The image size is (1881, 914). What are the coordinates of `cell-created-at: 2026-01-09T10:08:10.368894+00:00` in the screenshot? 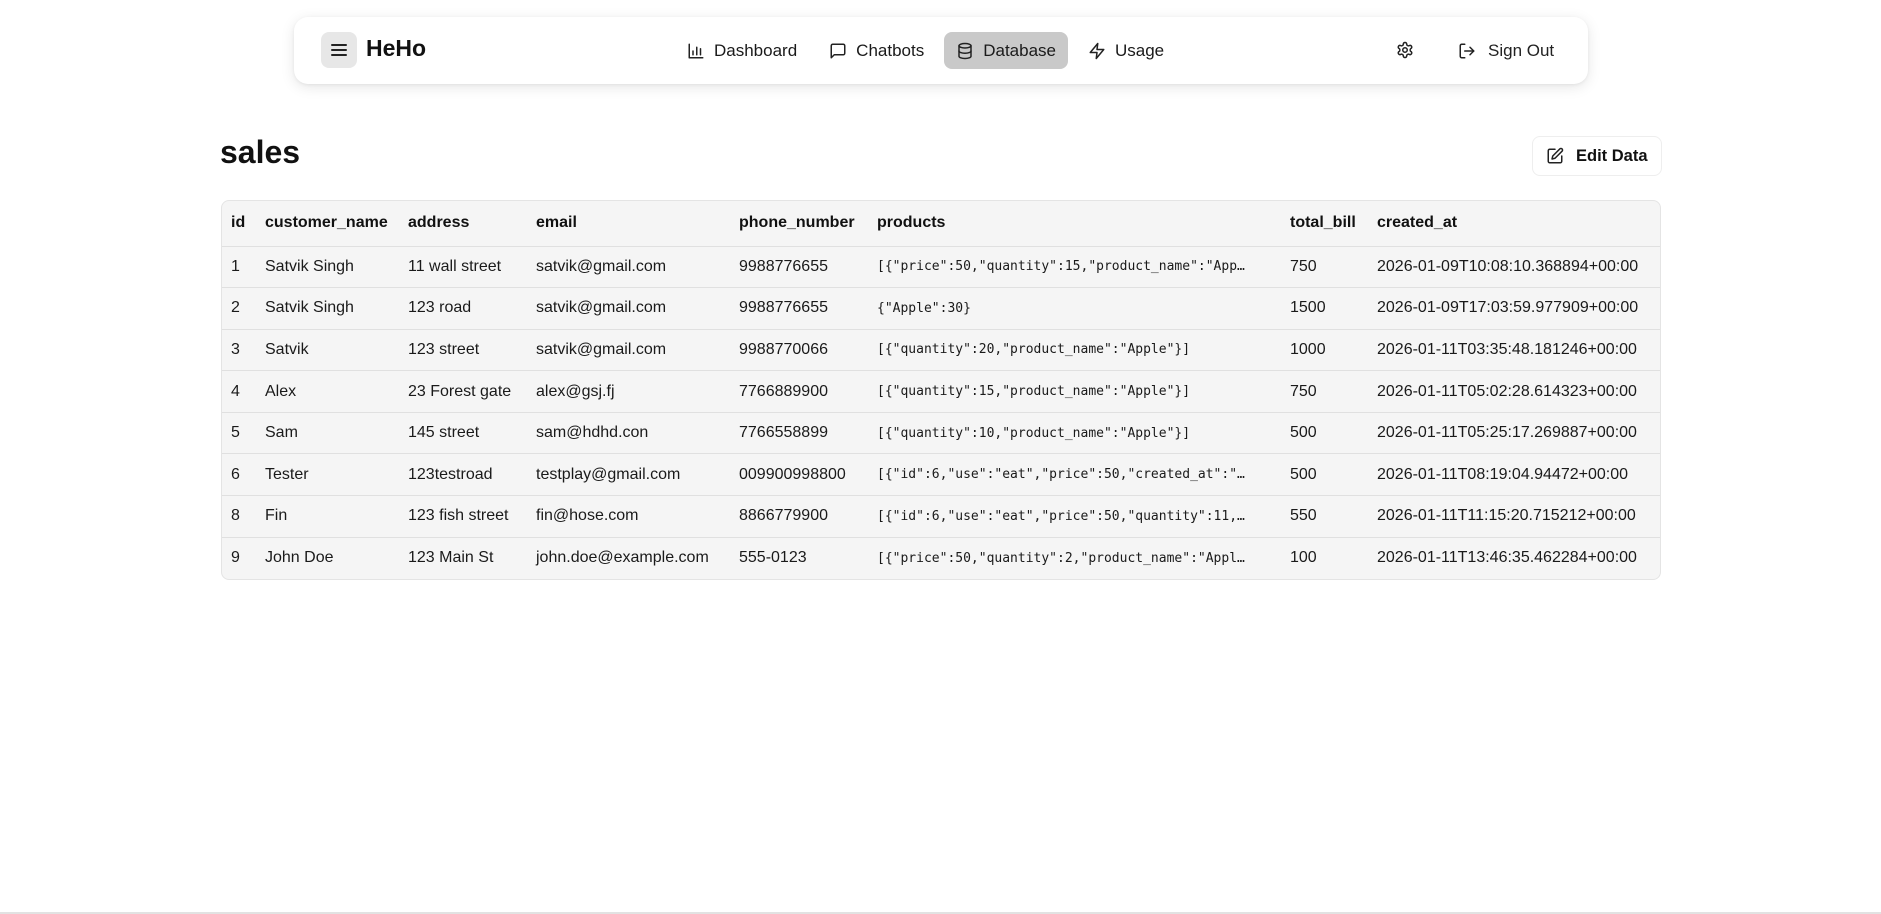 It's located at (1514, 266).